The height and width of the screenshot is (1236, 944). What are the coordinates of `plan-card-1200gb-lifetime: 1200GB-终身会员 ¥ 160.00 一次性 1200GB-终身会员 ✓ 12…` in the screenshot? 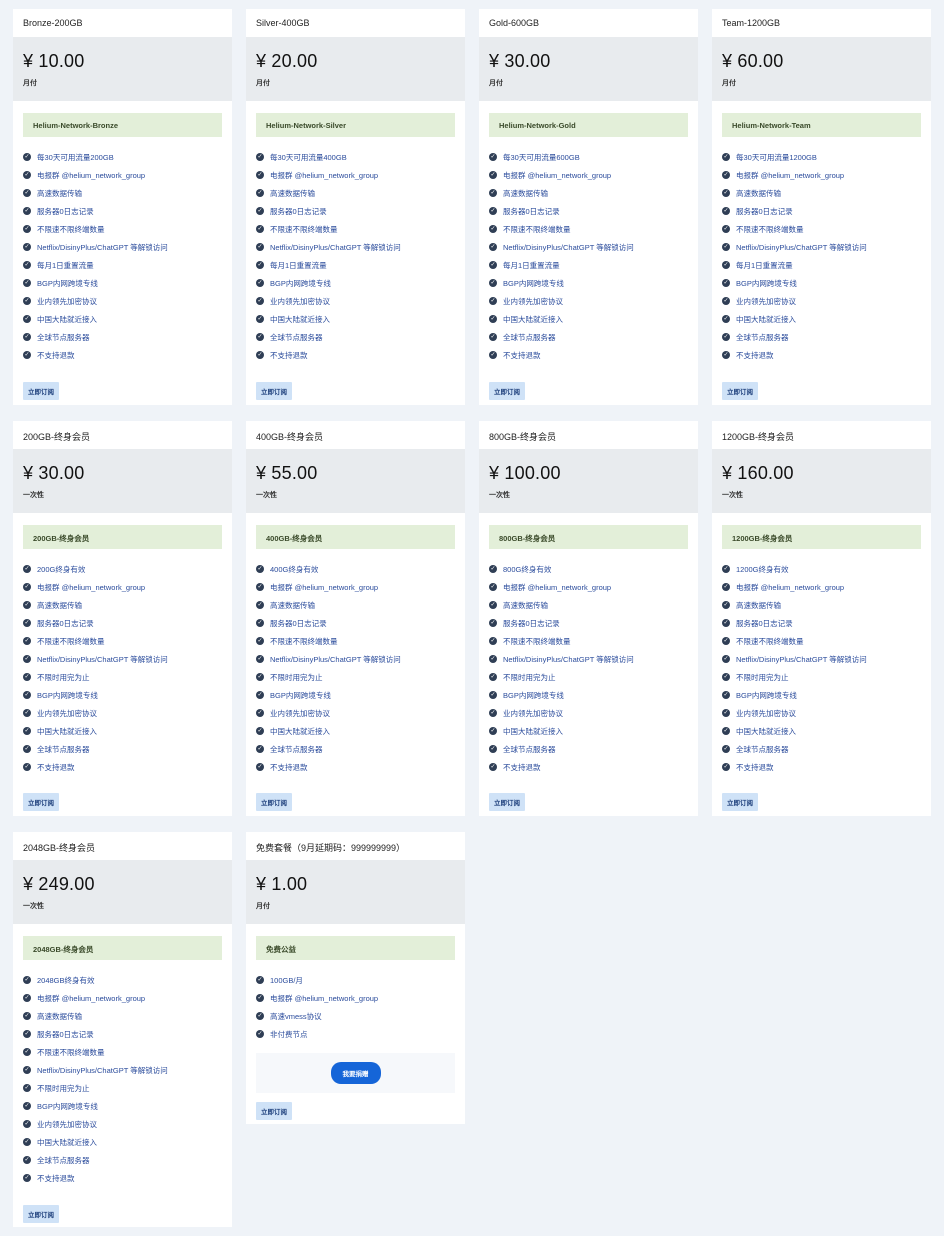 It's located at (821, 618).